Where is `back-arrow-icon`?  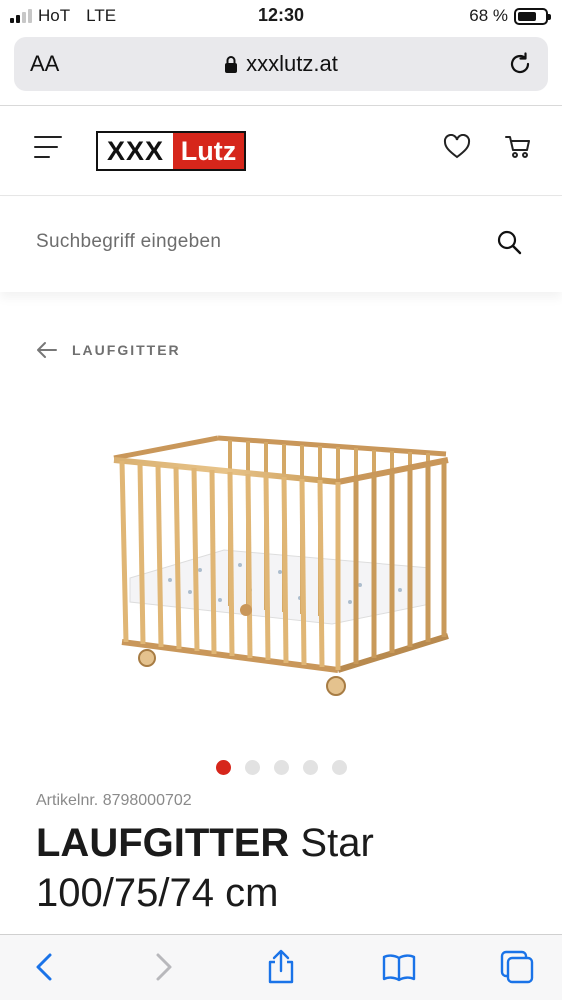 back-arrow-icon is located at coordinates (47, 350).